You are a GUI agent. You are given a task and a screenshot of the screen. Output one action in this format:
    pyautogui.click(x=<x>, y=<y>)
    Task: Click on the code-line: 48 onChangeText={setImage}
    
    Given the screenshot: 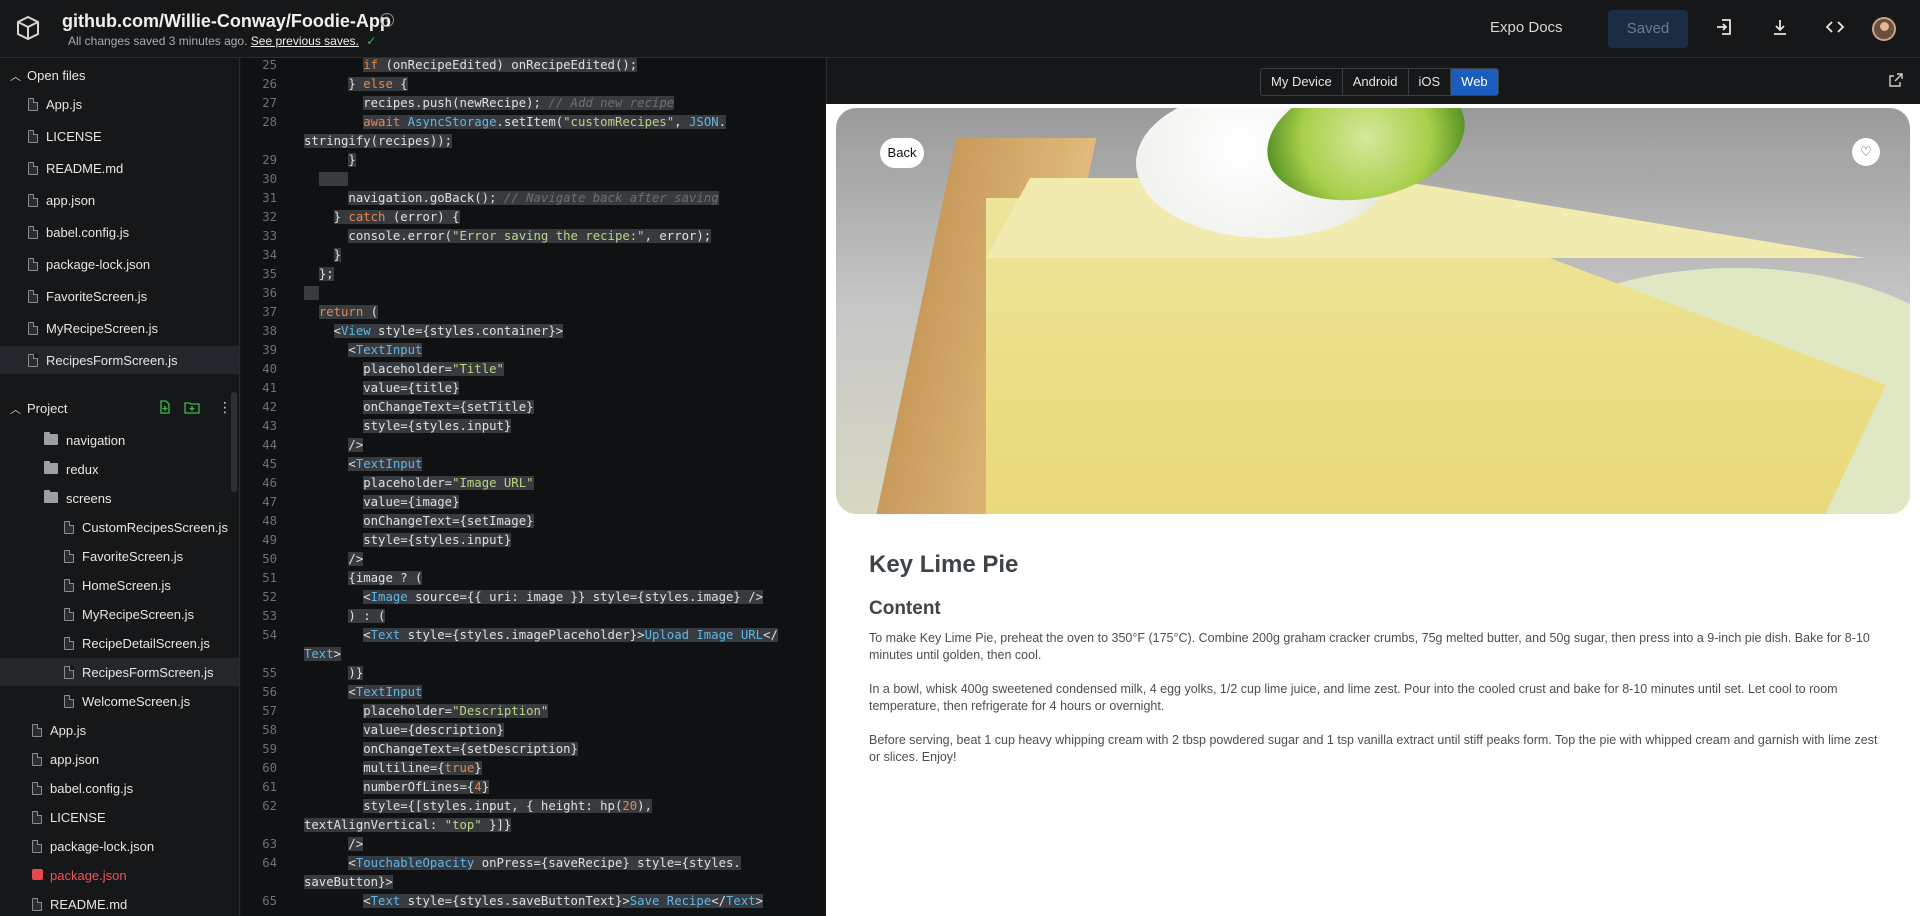 What is the action you would take?
    pyautogui.click(x=533, y=521)
    